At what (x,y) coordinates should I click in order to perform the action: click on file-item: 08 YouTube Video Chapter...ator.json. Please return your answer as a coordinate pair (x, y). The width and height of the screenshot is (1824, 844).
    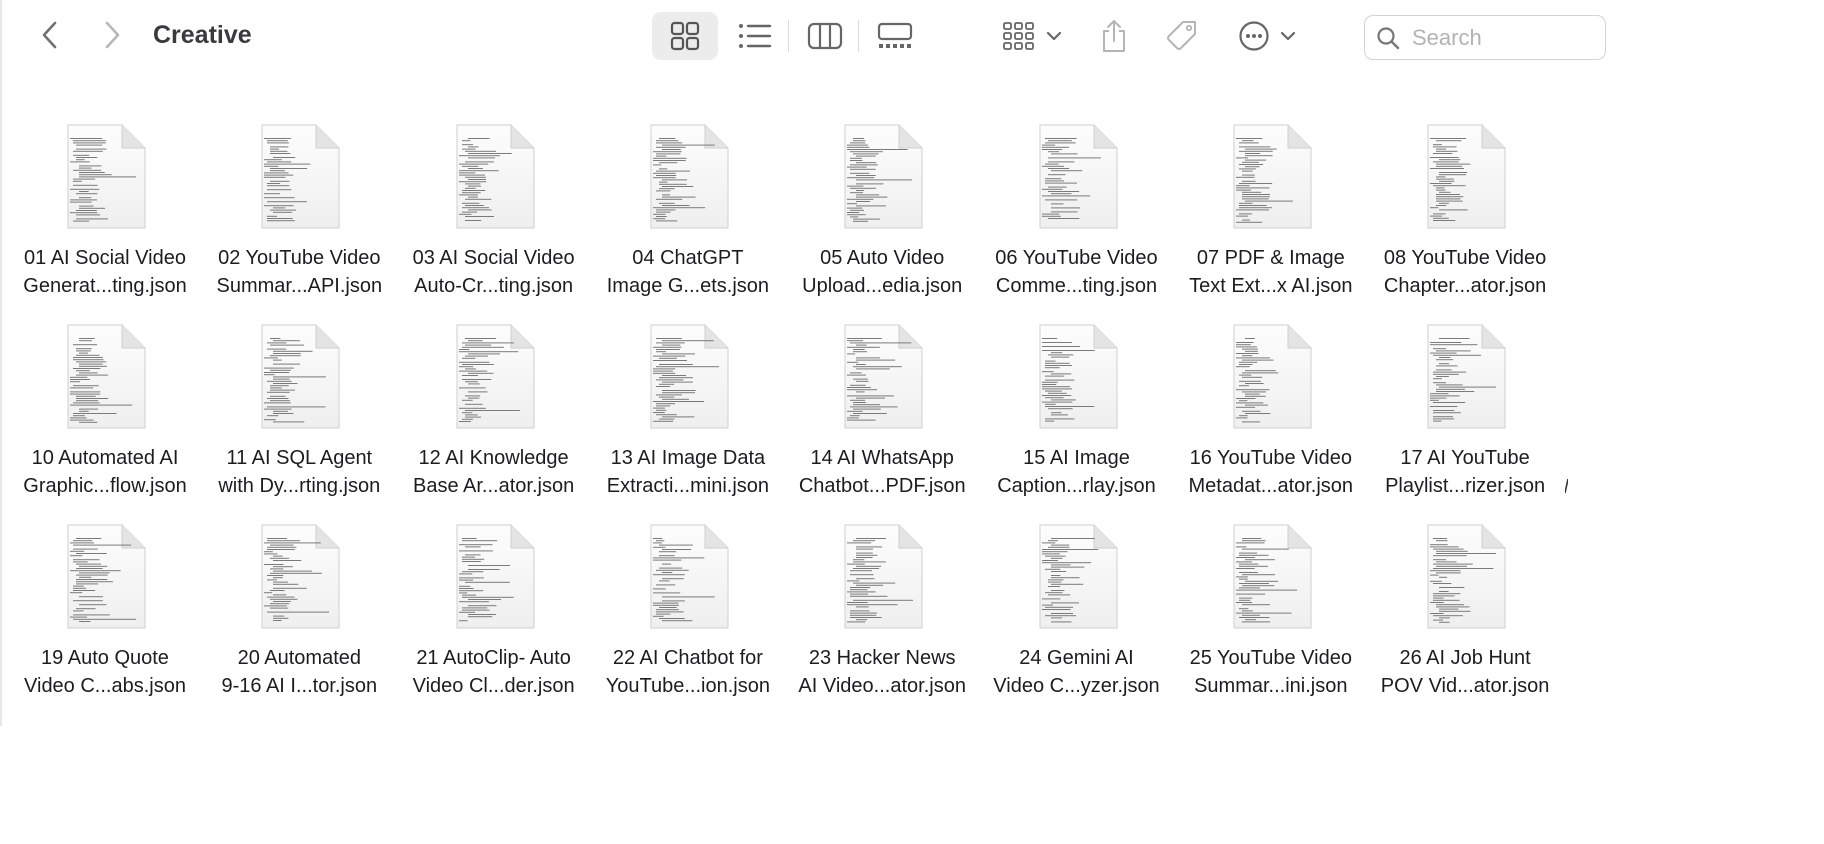
    Looking at the image, I should click on (1465, 217).